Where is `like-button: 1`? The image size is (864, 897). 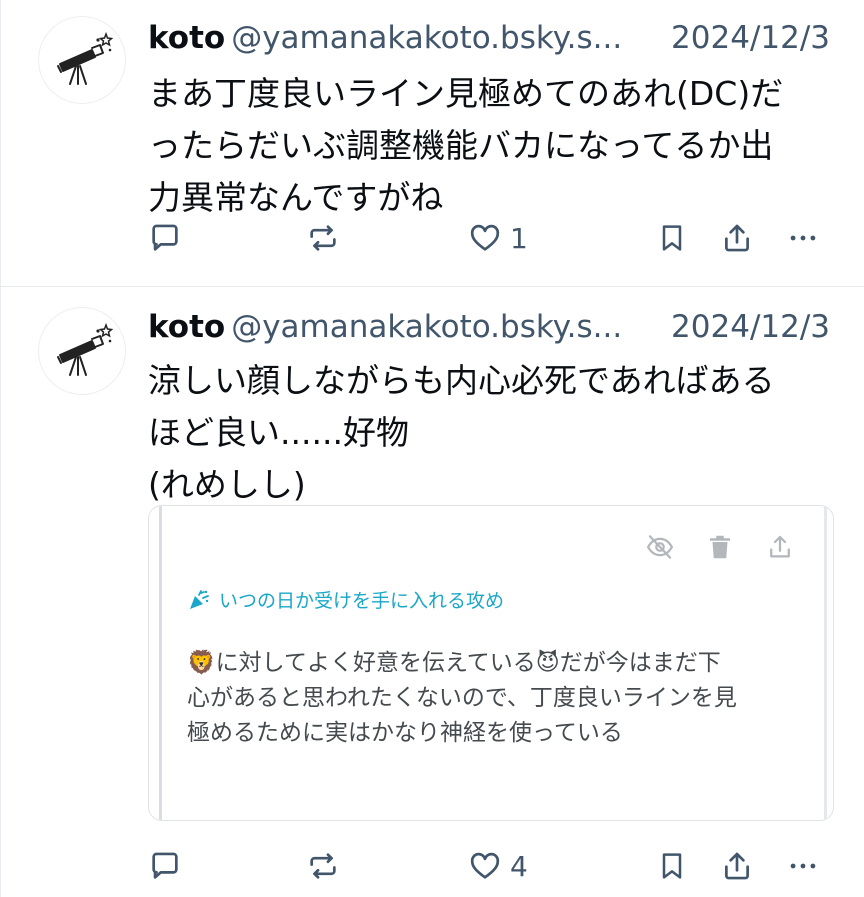 like-button: 1 is located at coordinates (498, 238).